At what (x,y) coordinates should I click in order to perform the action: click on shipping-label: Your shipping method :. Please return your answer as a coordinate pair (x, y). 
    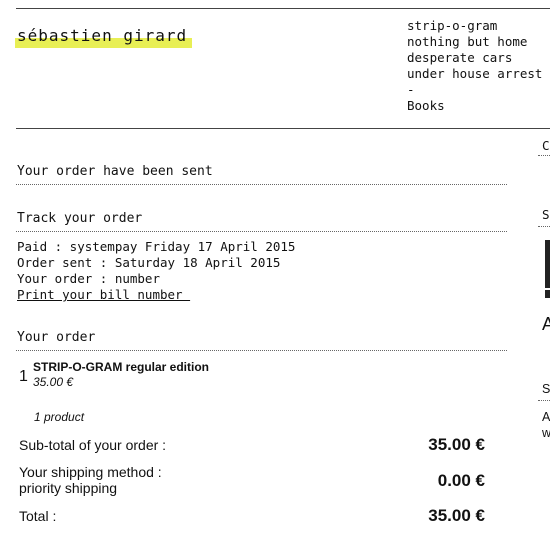
    Looking at the image, I should click on (90, 472).